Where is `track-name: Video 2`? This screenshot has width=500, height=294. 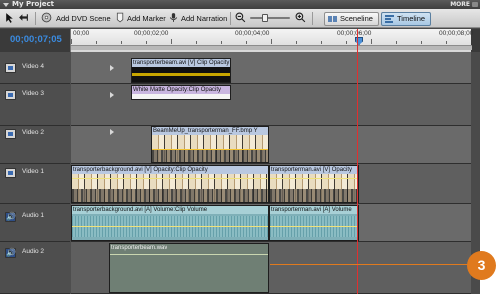 track-name: Video 2 is located at coordinates (33, 132).